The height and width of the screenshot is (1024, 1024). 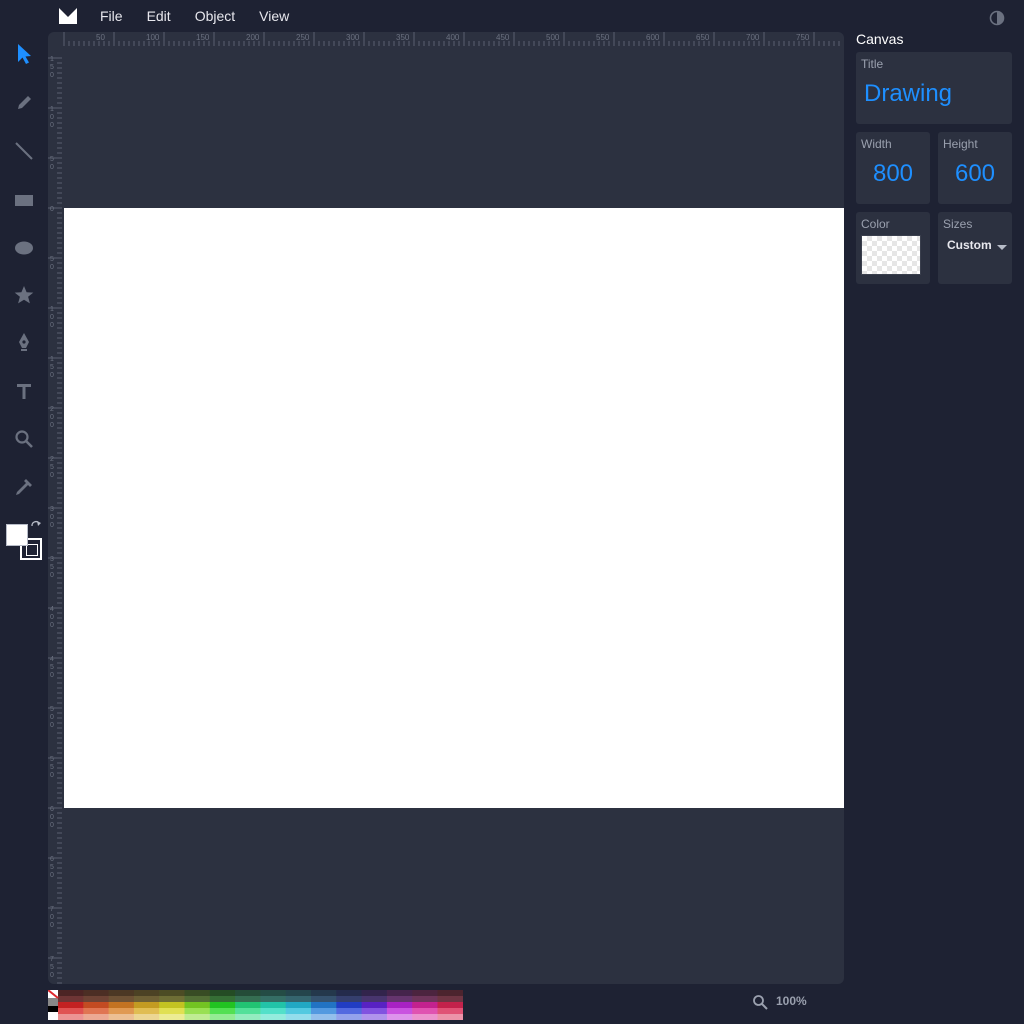 What do you see at coordinates (159, 16) in the screenshot?
I see `menu-edit: Edit` at bounding box center [159, 16].